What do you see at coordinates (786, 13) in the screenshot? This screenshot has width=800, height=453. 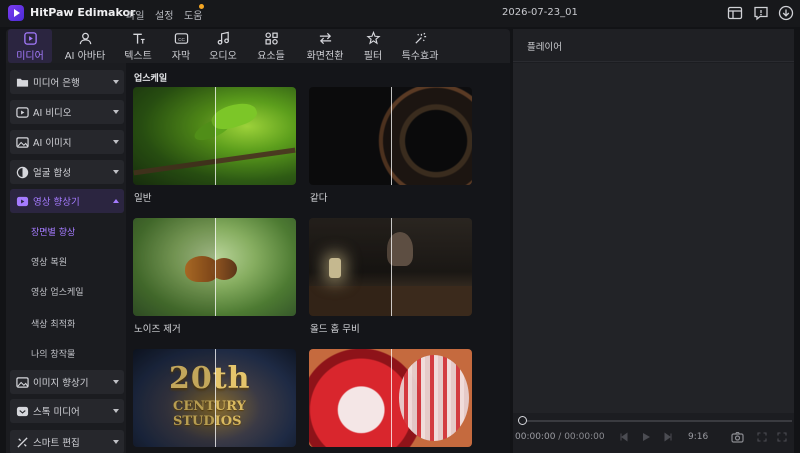 I see `download-icon` at bounding box center [786, 13].